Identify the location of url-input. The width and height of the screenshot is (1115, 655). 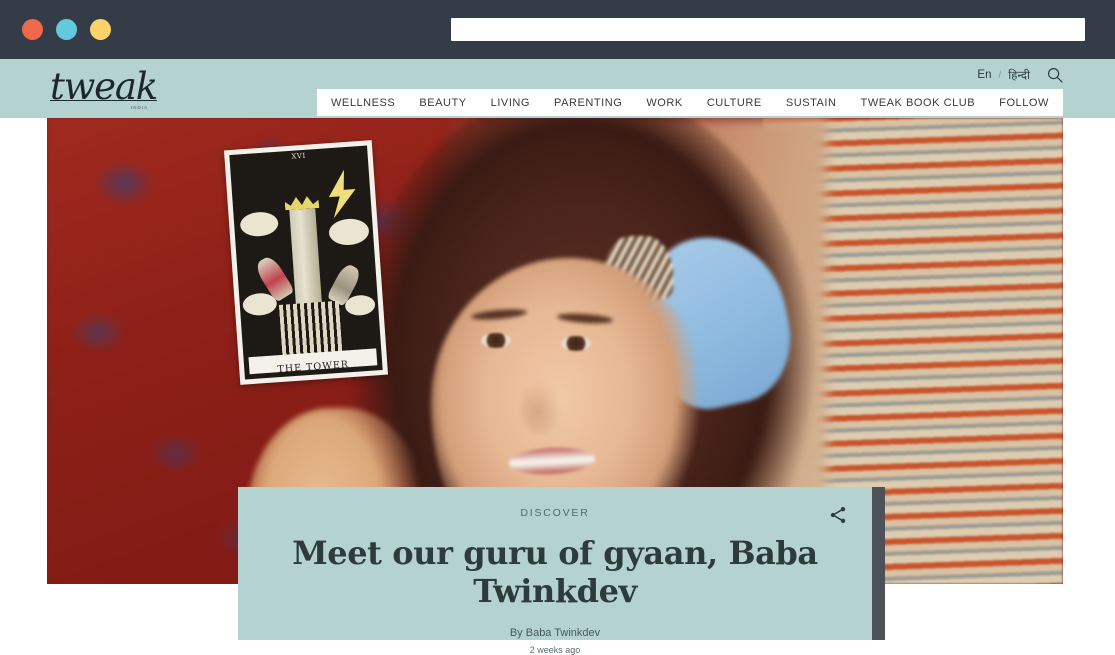
(768, 29).